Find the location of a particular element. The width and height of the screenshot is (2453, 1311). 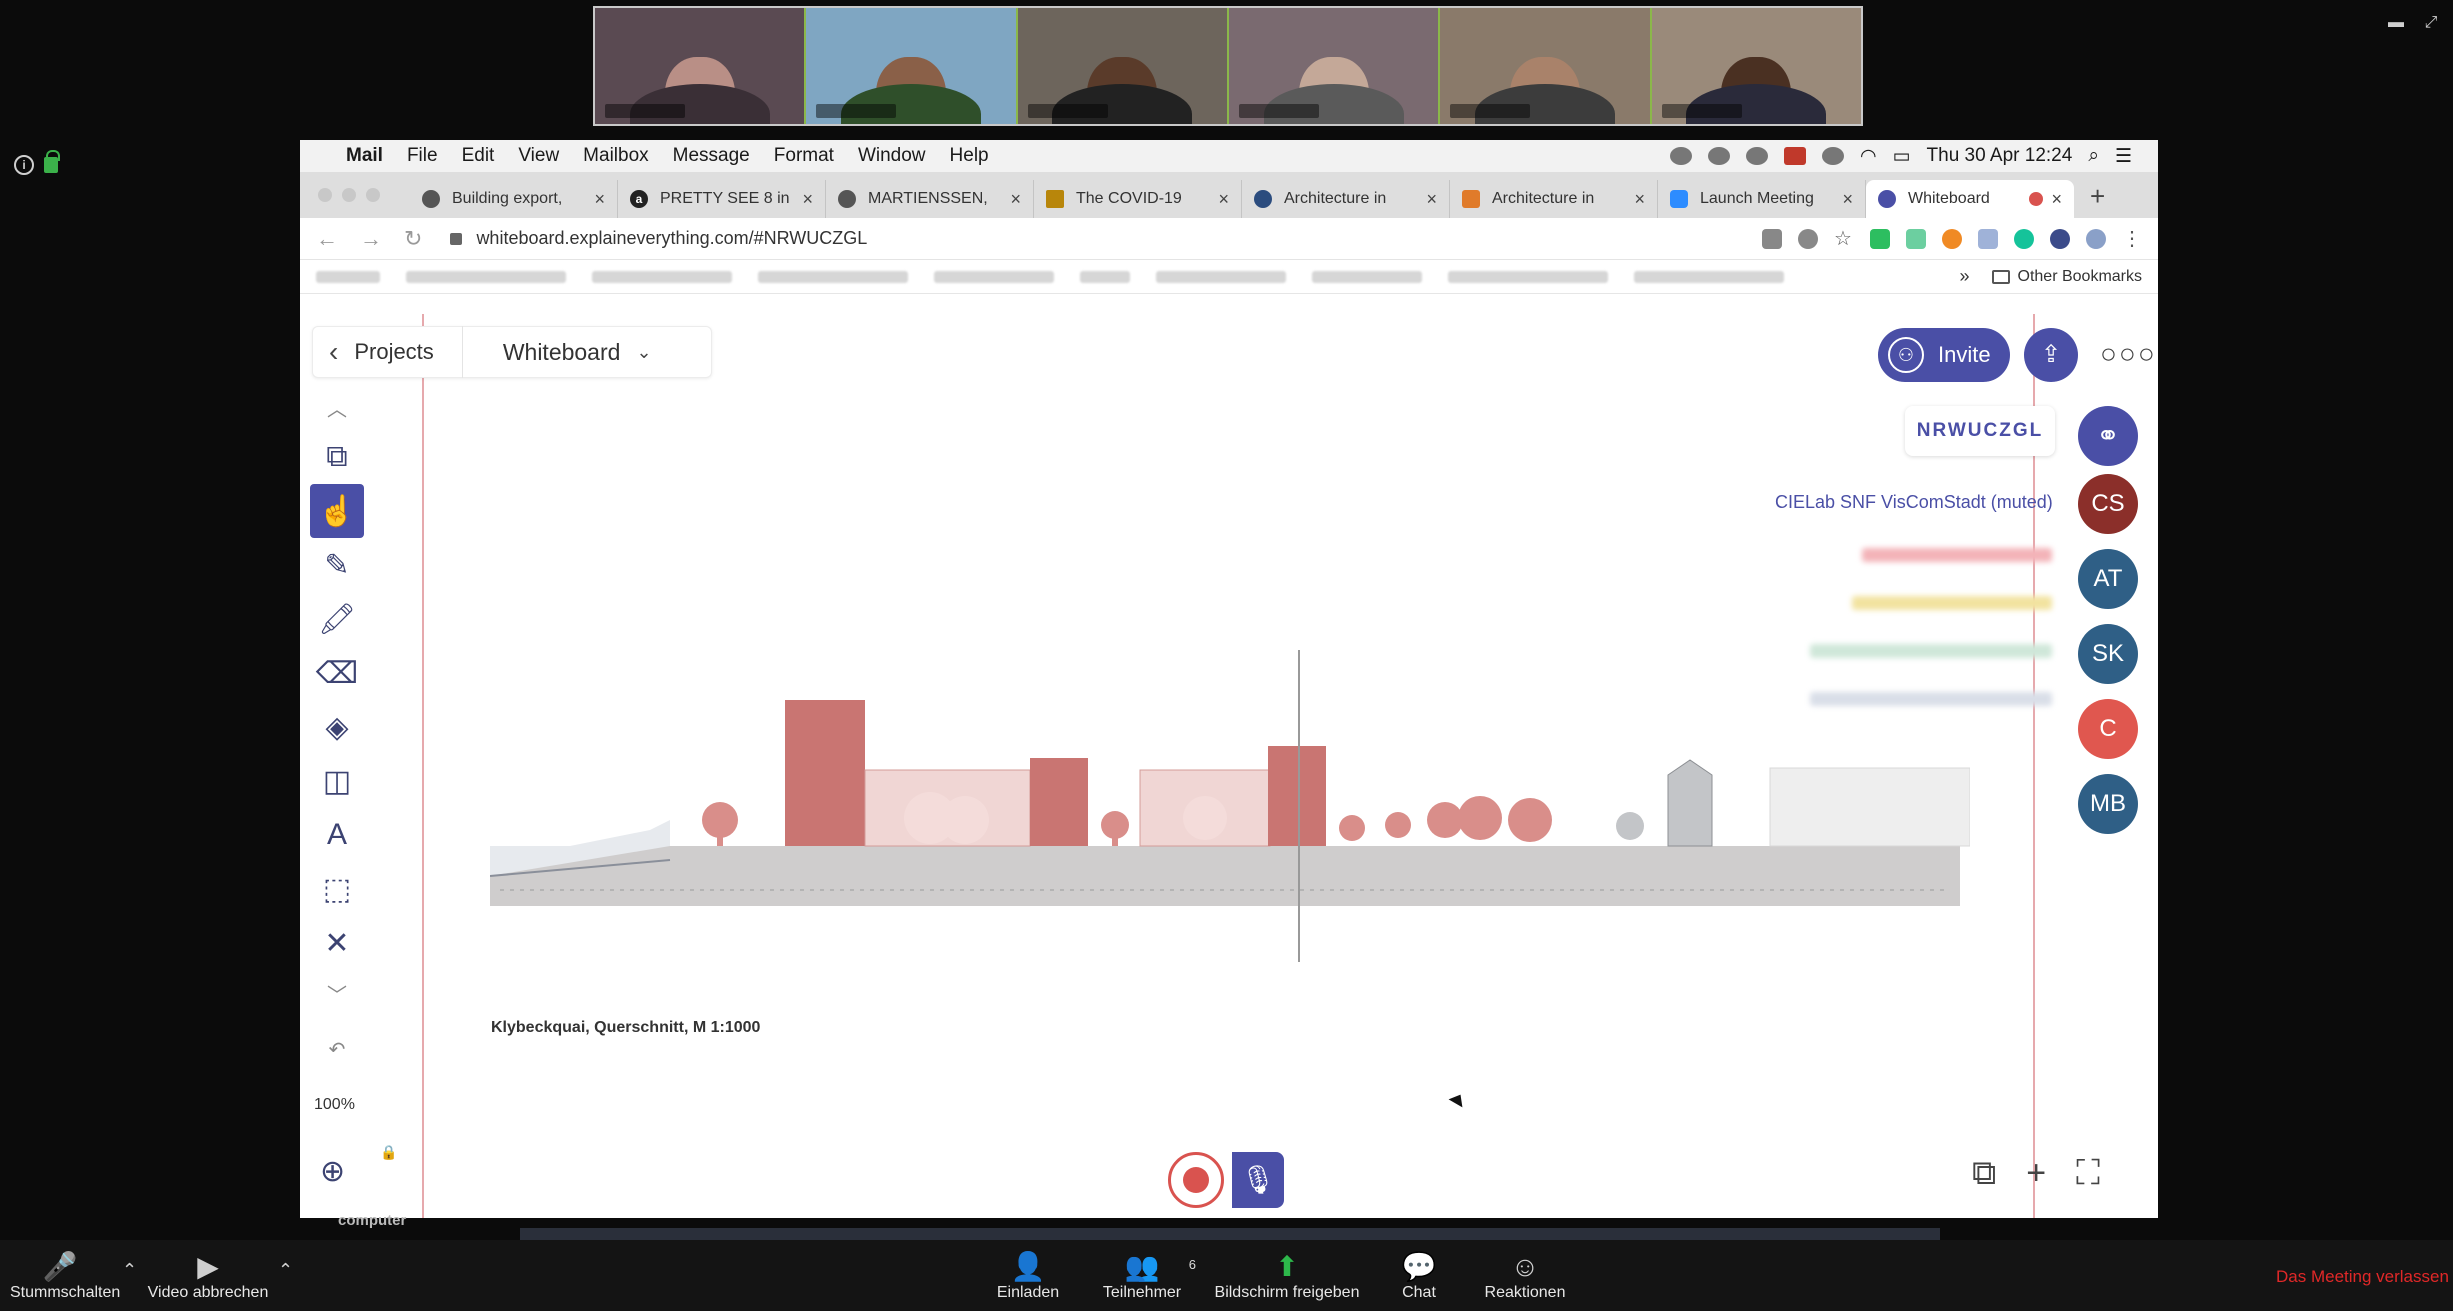

menu-edit: Edit is located at coordinates (478, 156).